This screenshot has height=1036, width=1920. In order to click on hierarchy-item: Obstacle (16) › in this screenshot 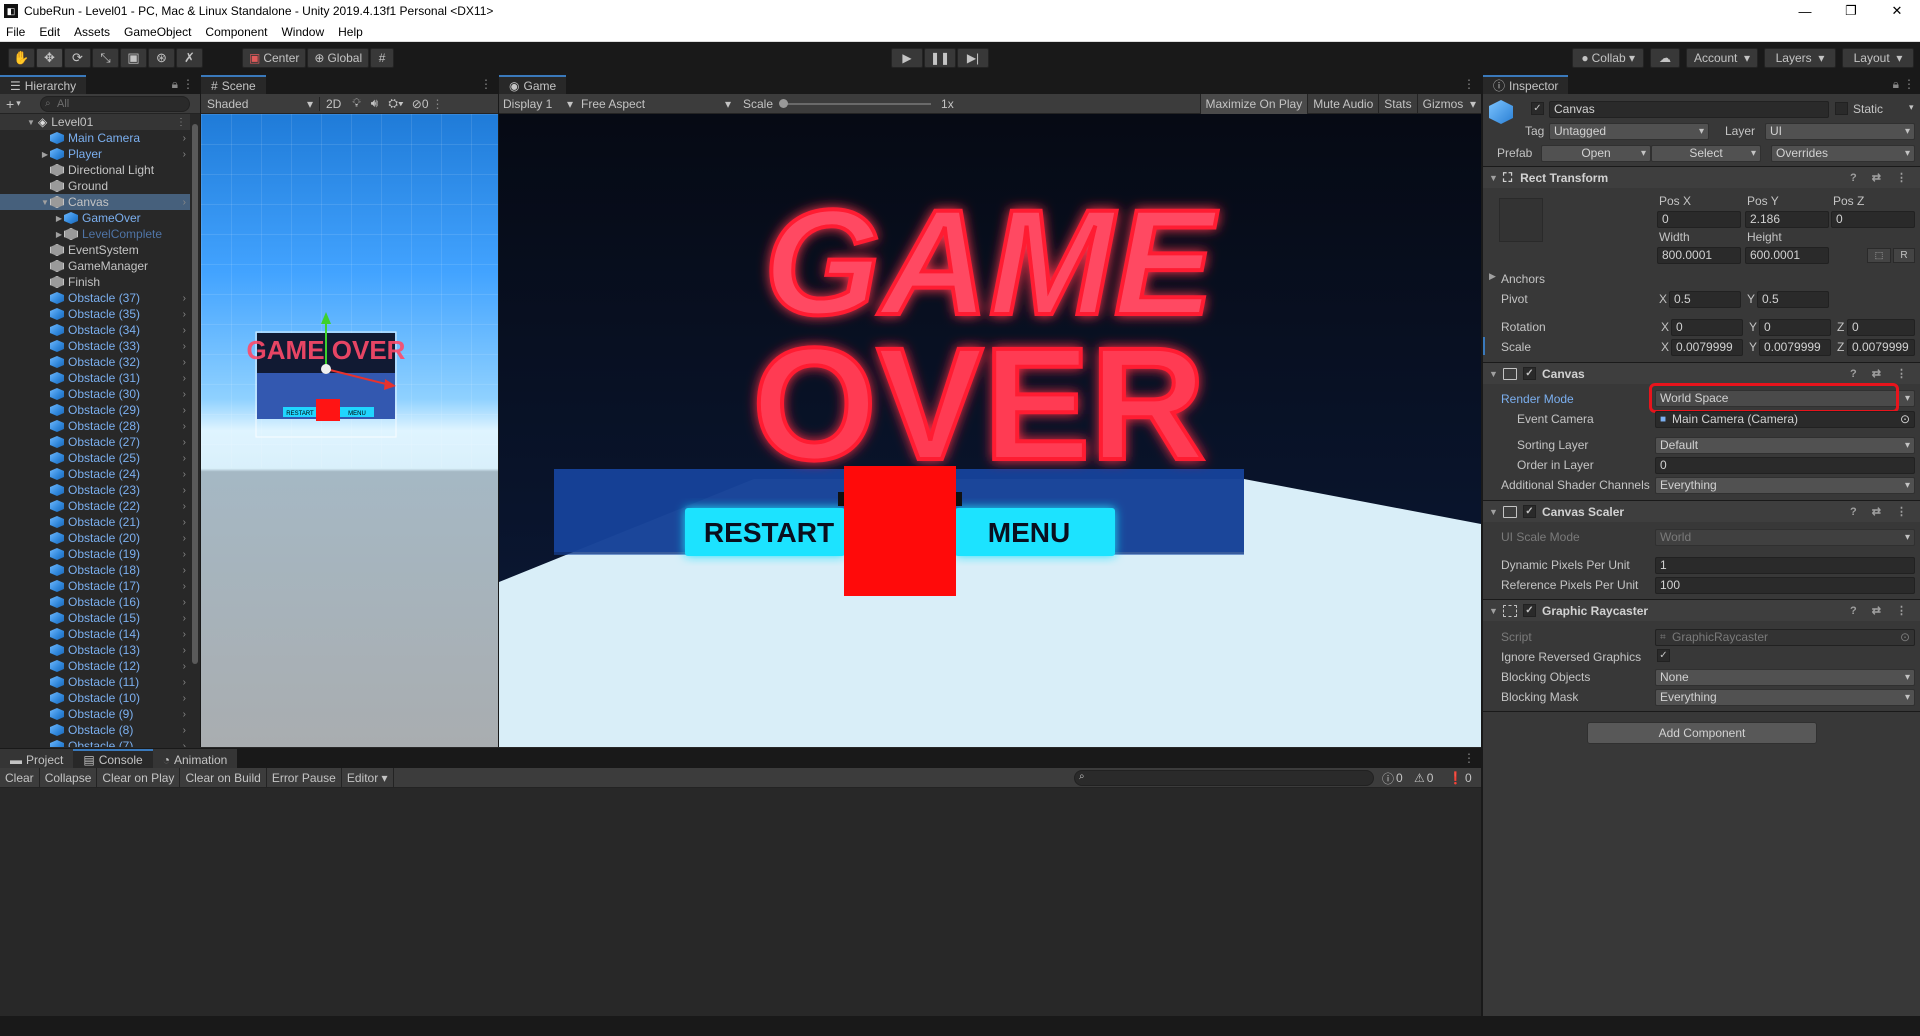, I will do `click(95, 602)`.